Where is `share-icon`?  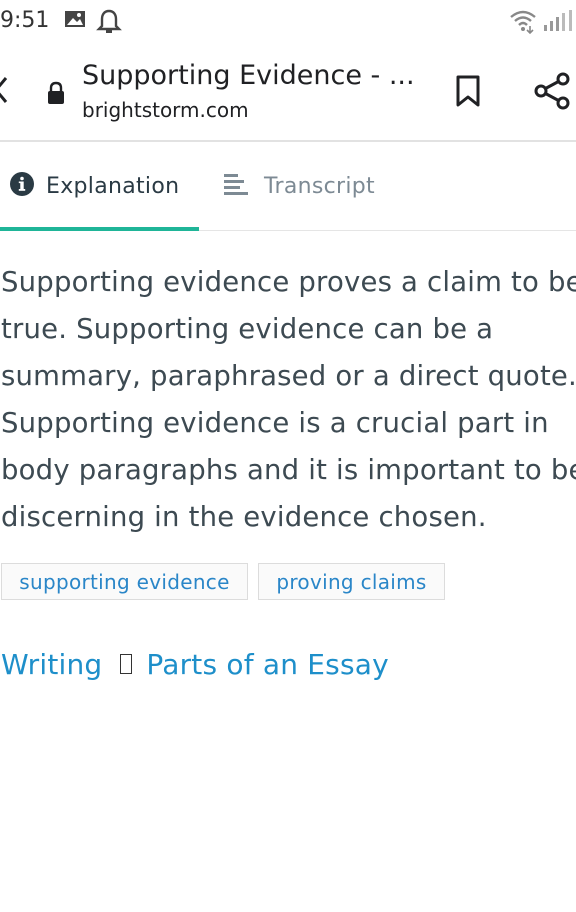
share-icon is located at coordinates (552, 93).